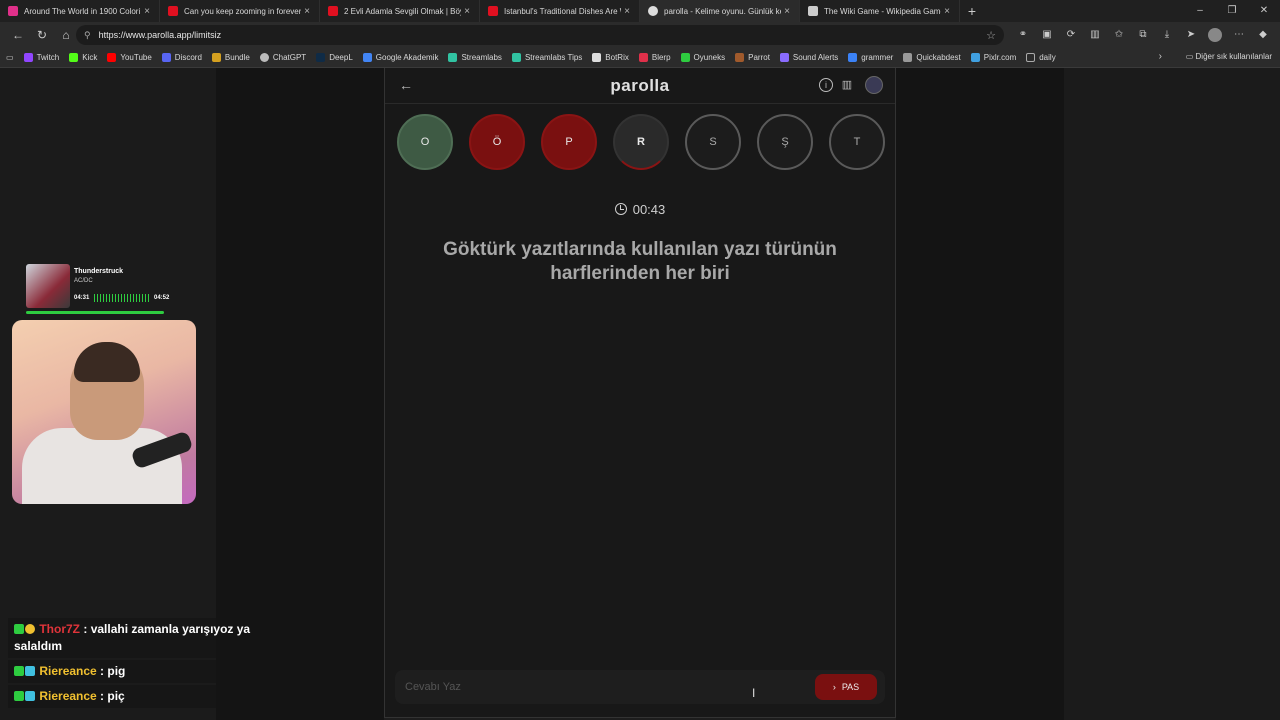  Describe the element at coordinates (1215, 35) in the screenshot. I see `profile-avatar` at that location.